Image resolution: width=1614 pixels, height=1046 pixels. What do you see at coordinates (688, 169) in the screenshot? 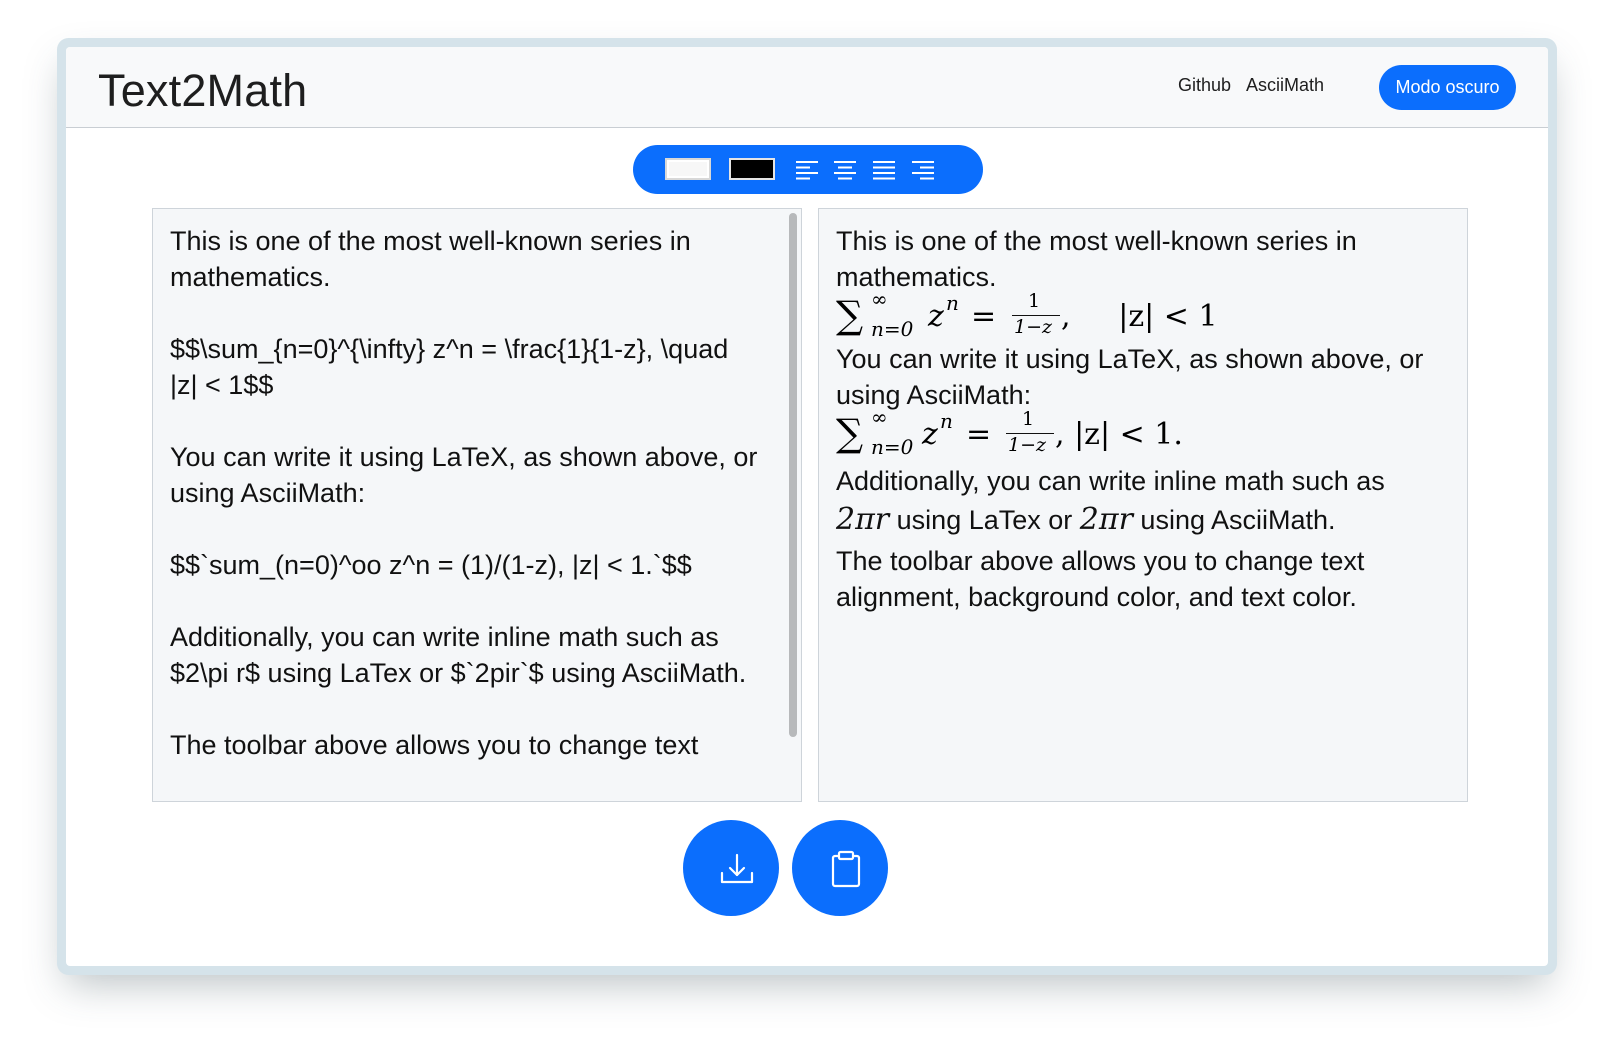
I see `white-background-swatch` at bounding box center [688, 169].